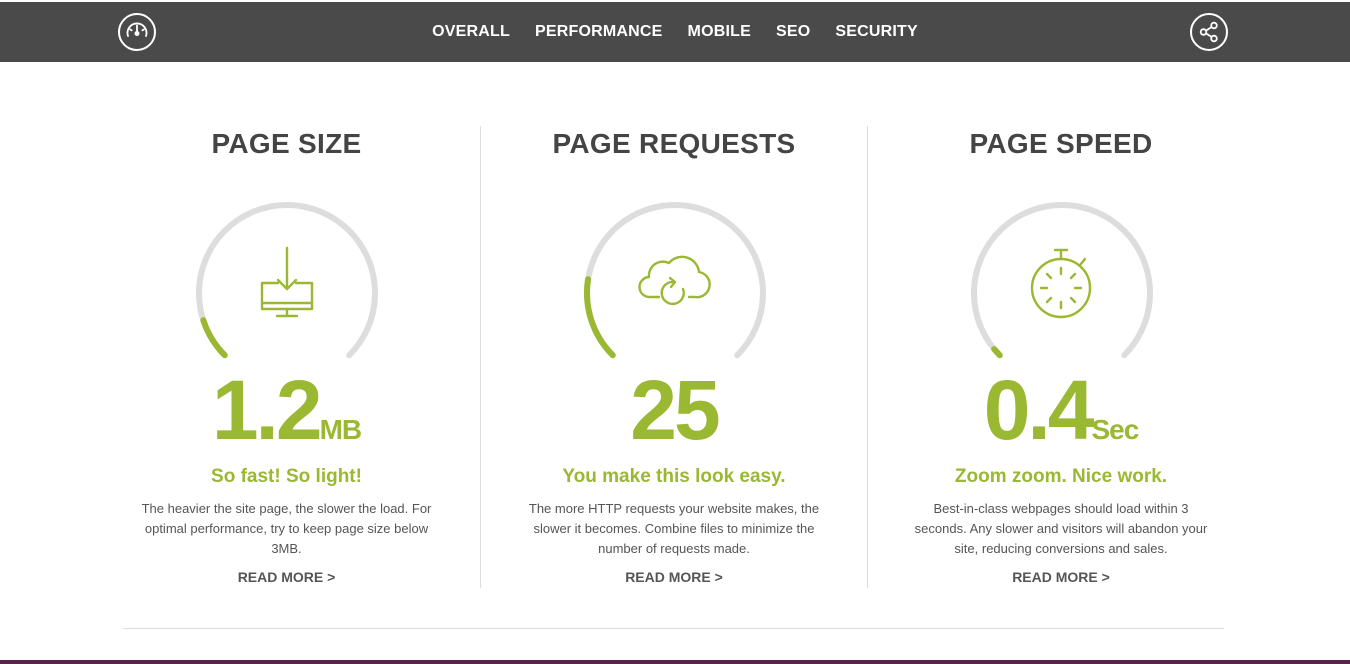 The width and height of the screenshot is (1350, 664). Describe the element at coordinates (1039, 410) in the screenshot. I see `metric-number: 0.4` at that location.